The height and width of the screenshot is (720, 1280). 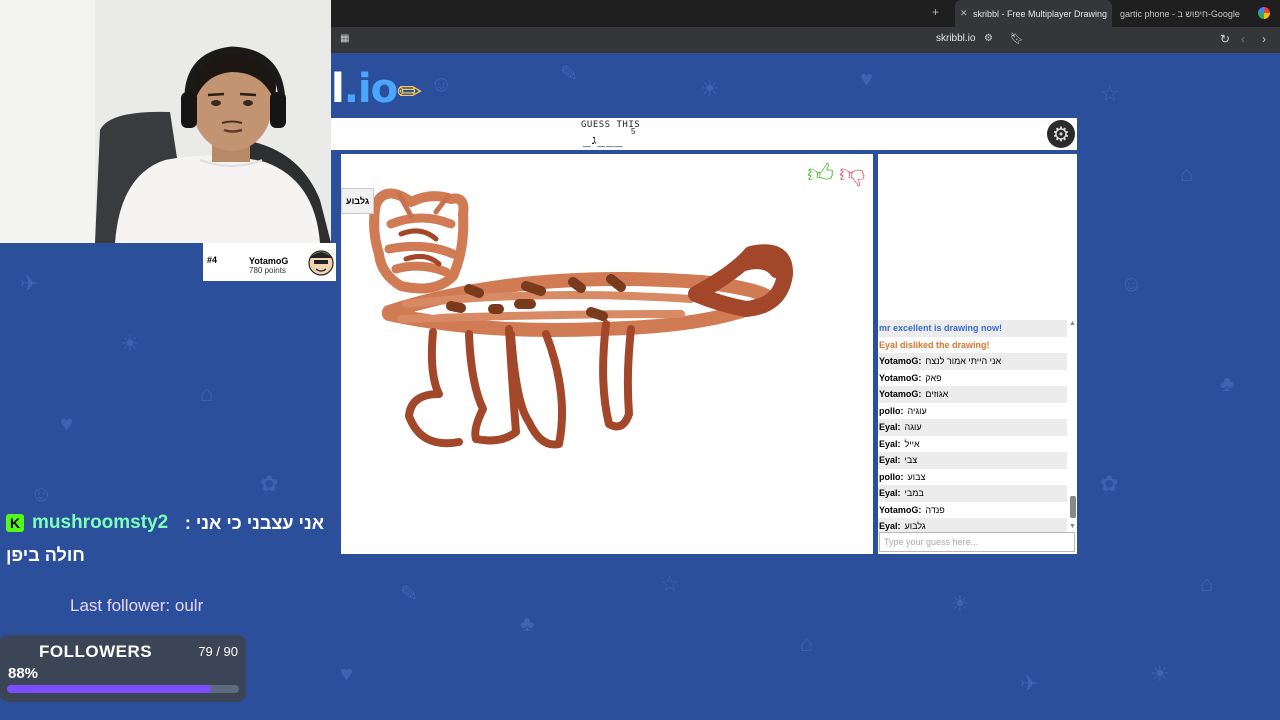 I want to click on new-tab-icon: +, so click(x=935, y=12).